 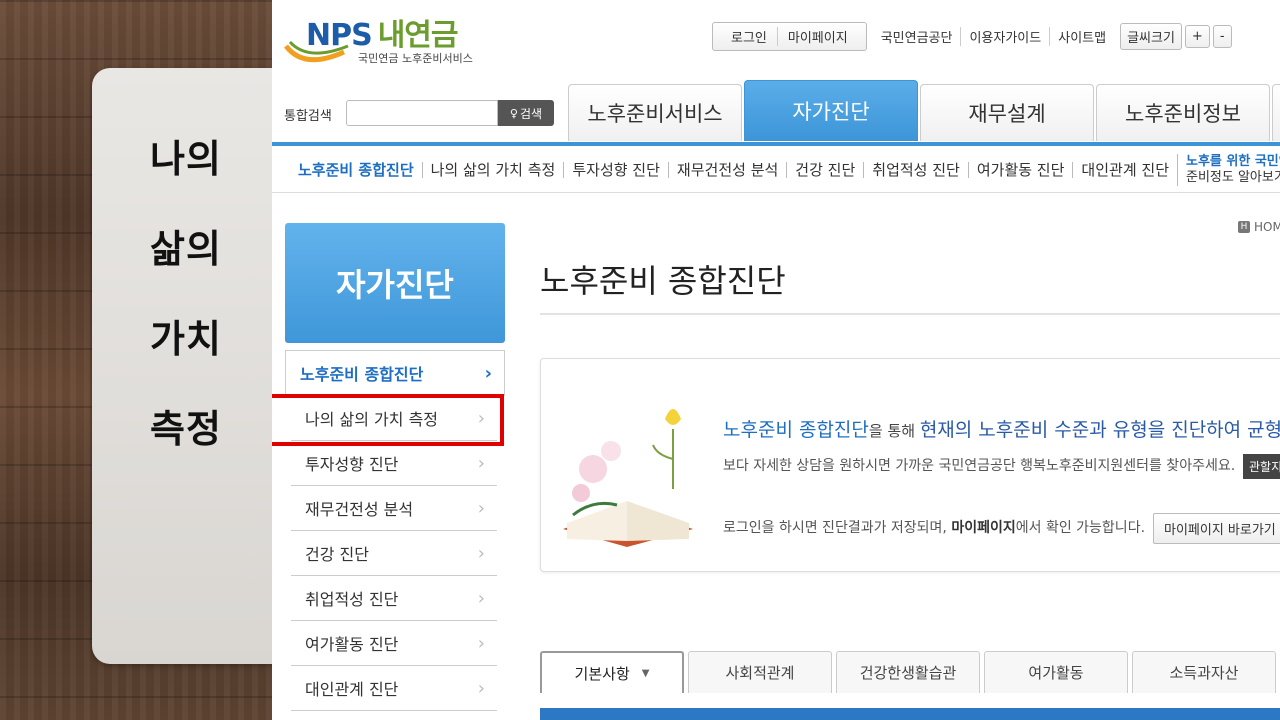 I want to click on mypage-shortcut-button: 마이페이지 바로가기, so click(x=1216, y=528).